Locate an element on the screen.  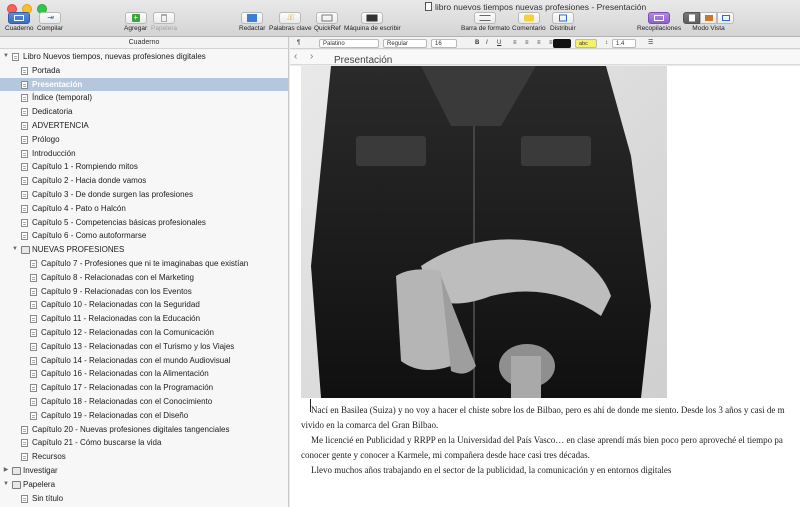
binder-item: Introducción is located at coordinates (144, 154).